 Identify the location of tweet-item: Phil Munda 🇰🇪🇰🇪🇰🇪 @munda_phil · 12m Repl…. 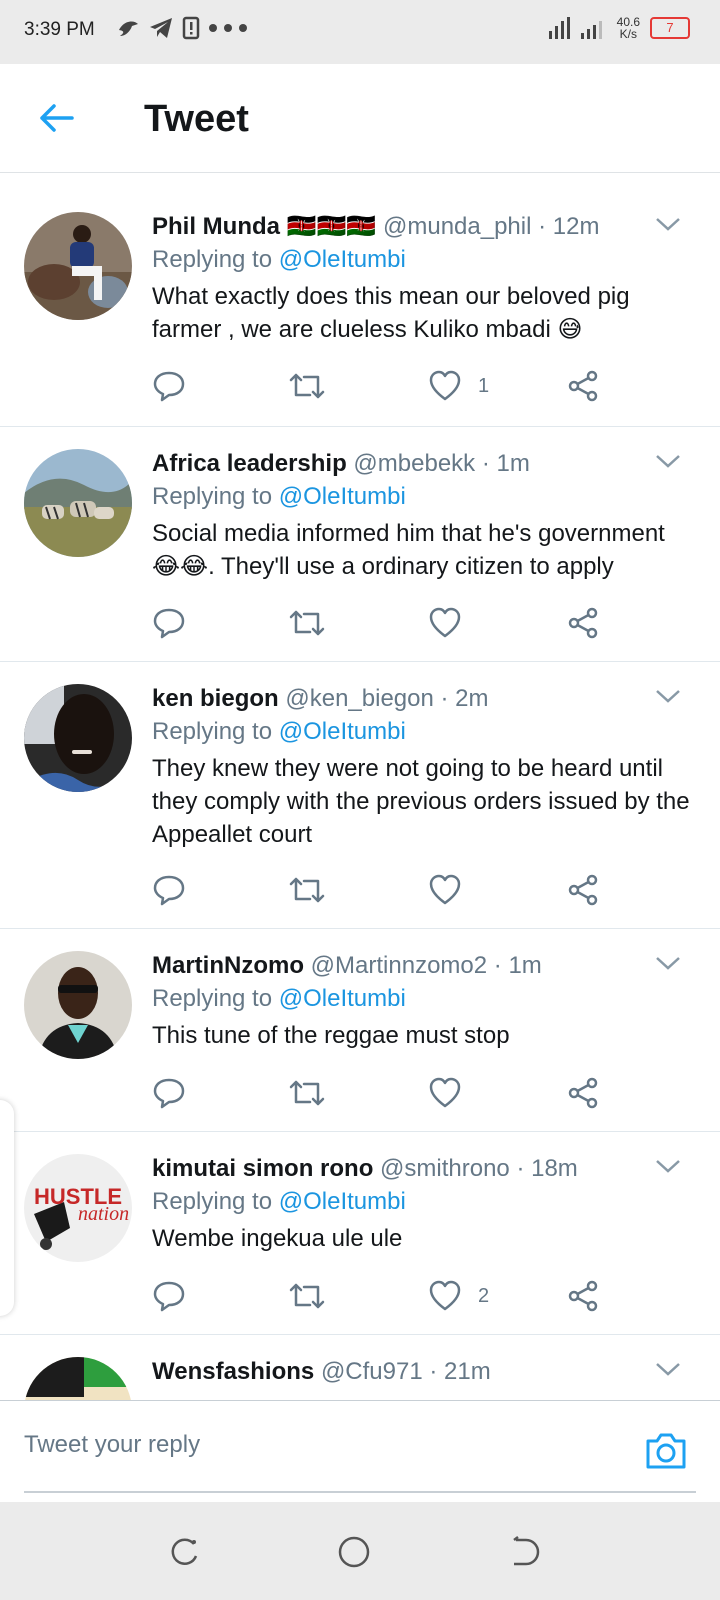
(360, 308).